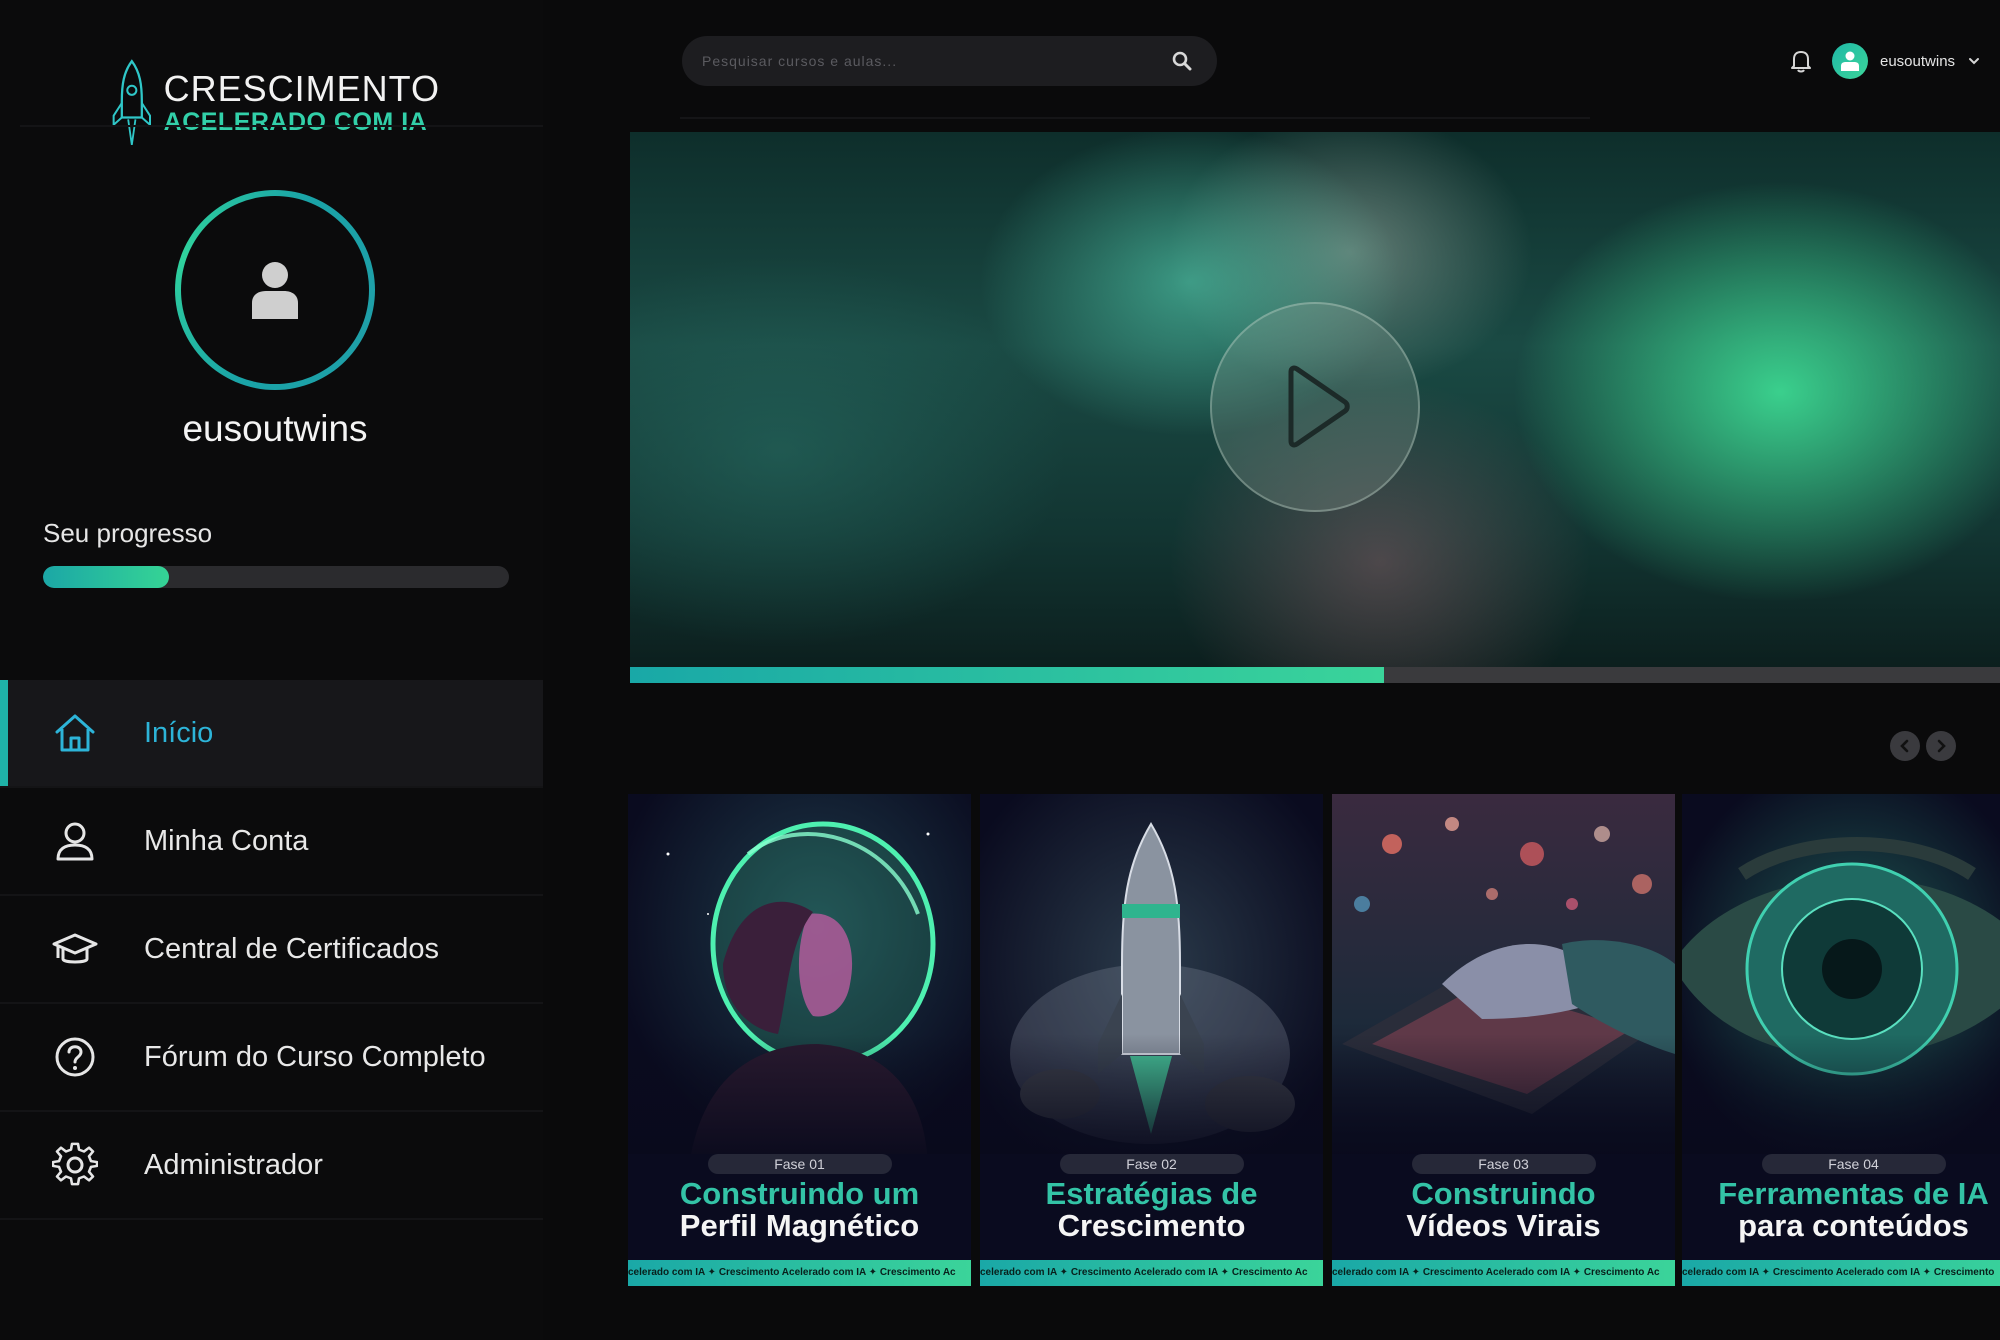  Describe the element at coordinates (75, 1057) in the screenshot. I see `question-circle-icon` at that location.